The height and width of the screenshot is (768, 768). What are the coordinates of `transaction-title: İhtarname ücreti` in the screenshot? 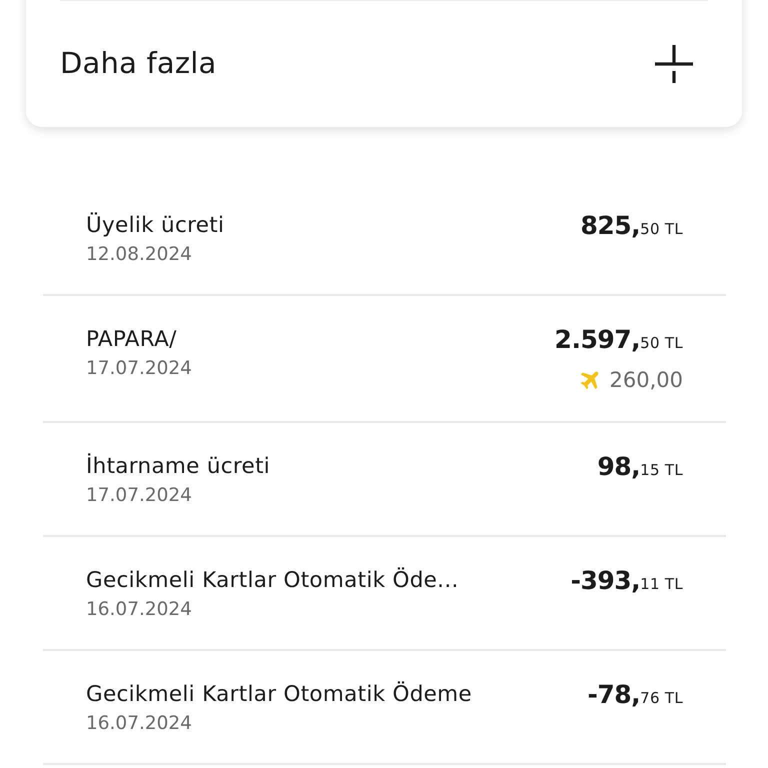 It's located at (178, 467).